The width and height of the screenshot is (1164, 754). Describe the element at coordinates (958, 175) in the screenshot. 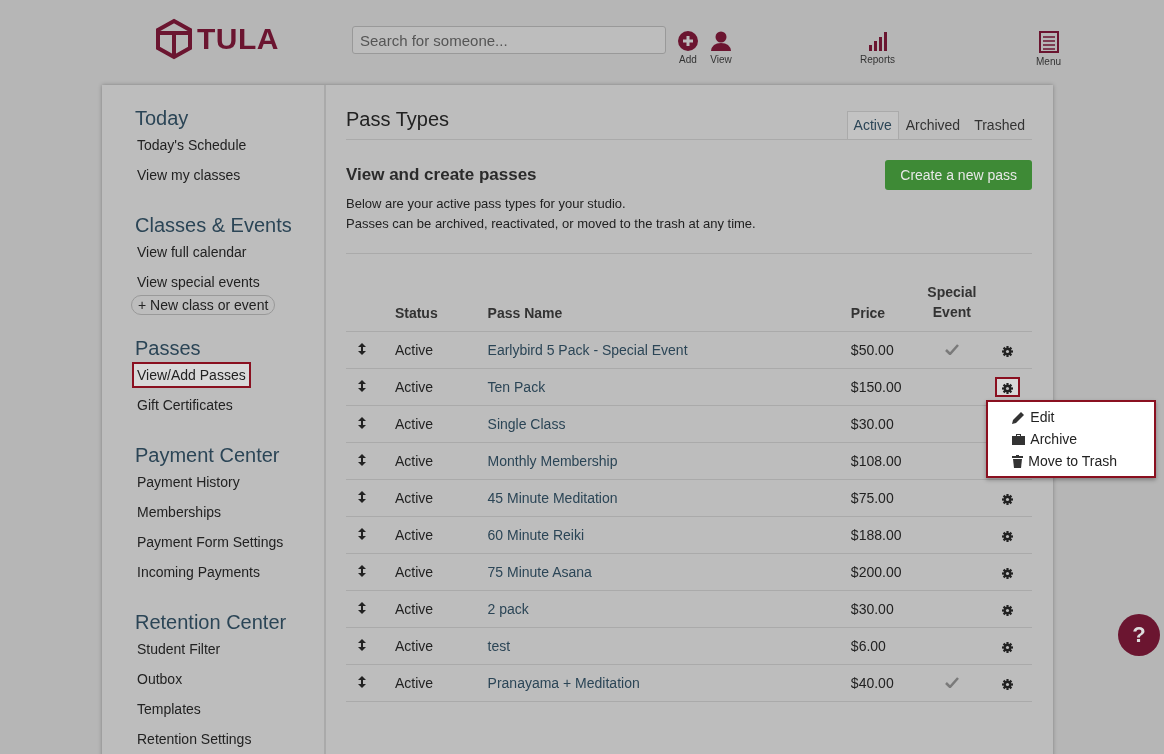

I see `create-pass-button: Create a new pass` at that location.